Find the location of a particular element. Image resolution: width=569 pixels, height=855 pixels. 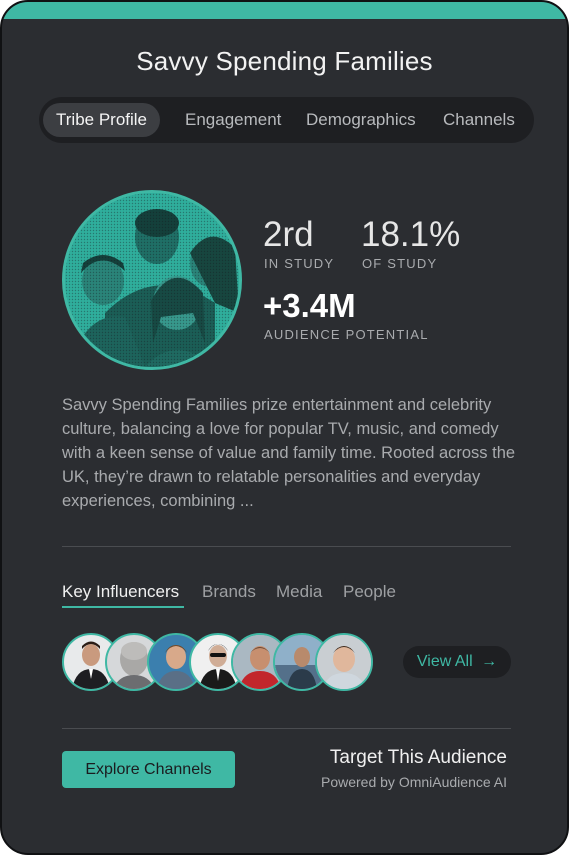

view-all-button: View All → is located at coordinates (457, 662).